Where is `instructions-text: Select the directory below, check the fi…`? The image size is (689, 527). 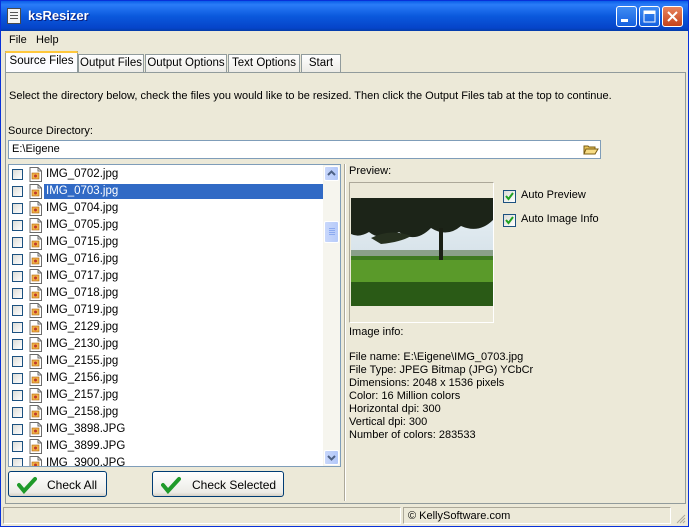
instructions-text: Select the directory below, check the fi… is located at coordinates (310, 96).